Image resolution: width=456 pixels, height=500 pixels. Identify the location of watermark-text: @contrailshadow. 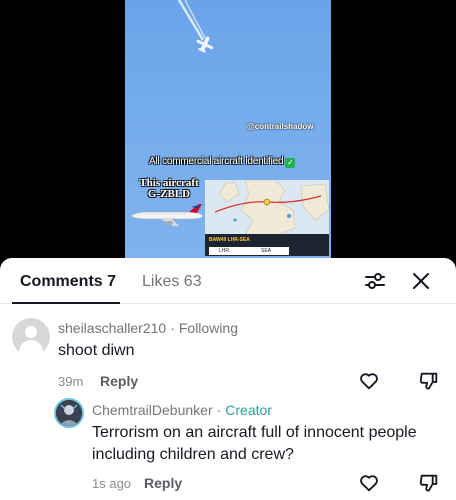
(280, 126).